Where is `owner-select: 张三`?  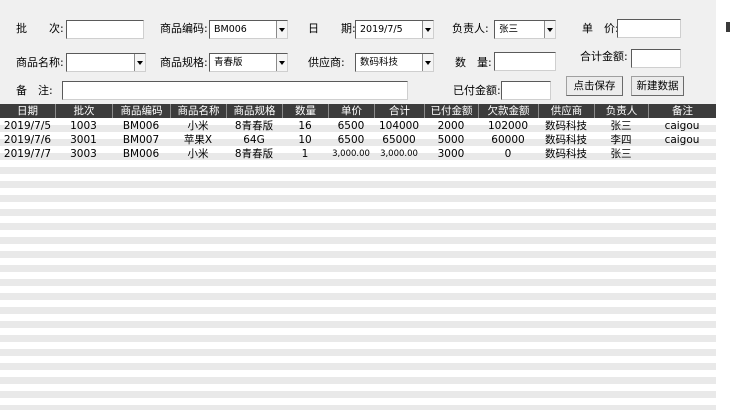 owner-select: 张三 is located at coordinates (525, 29).